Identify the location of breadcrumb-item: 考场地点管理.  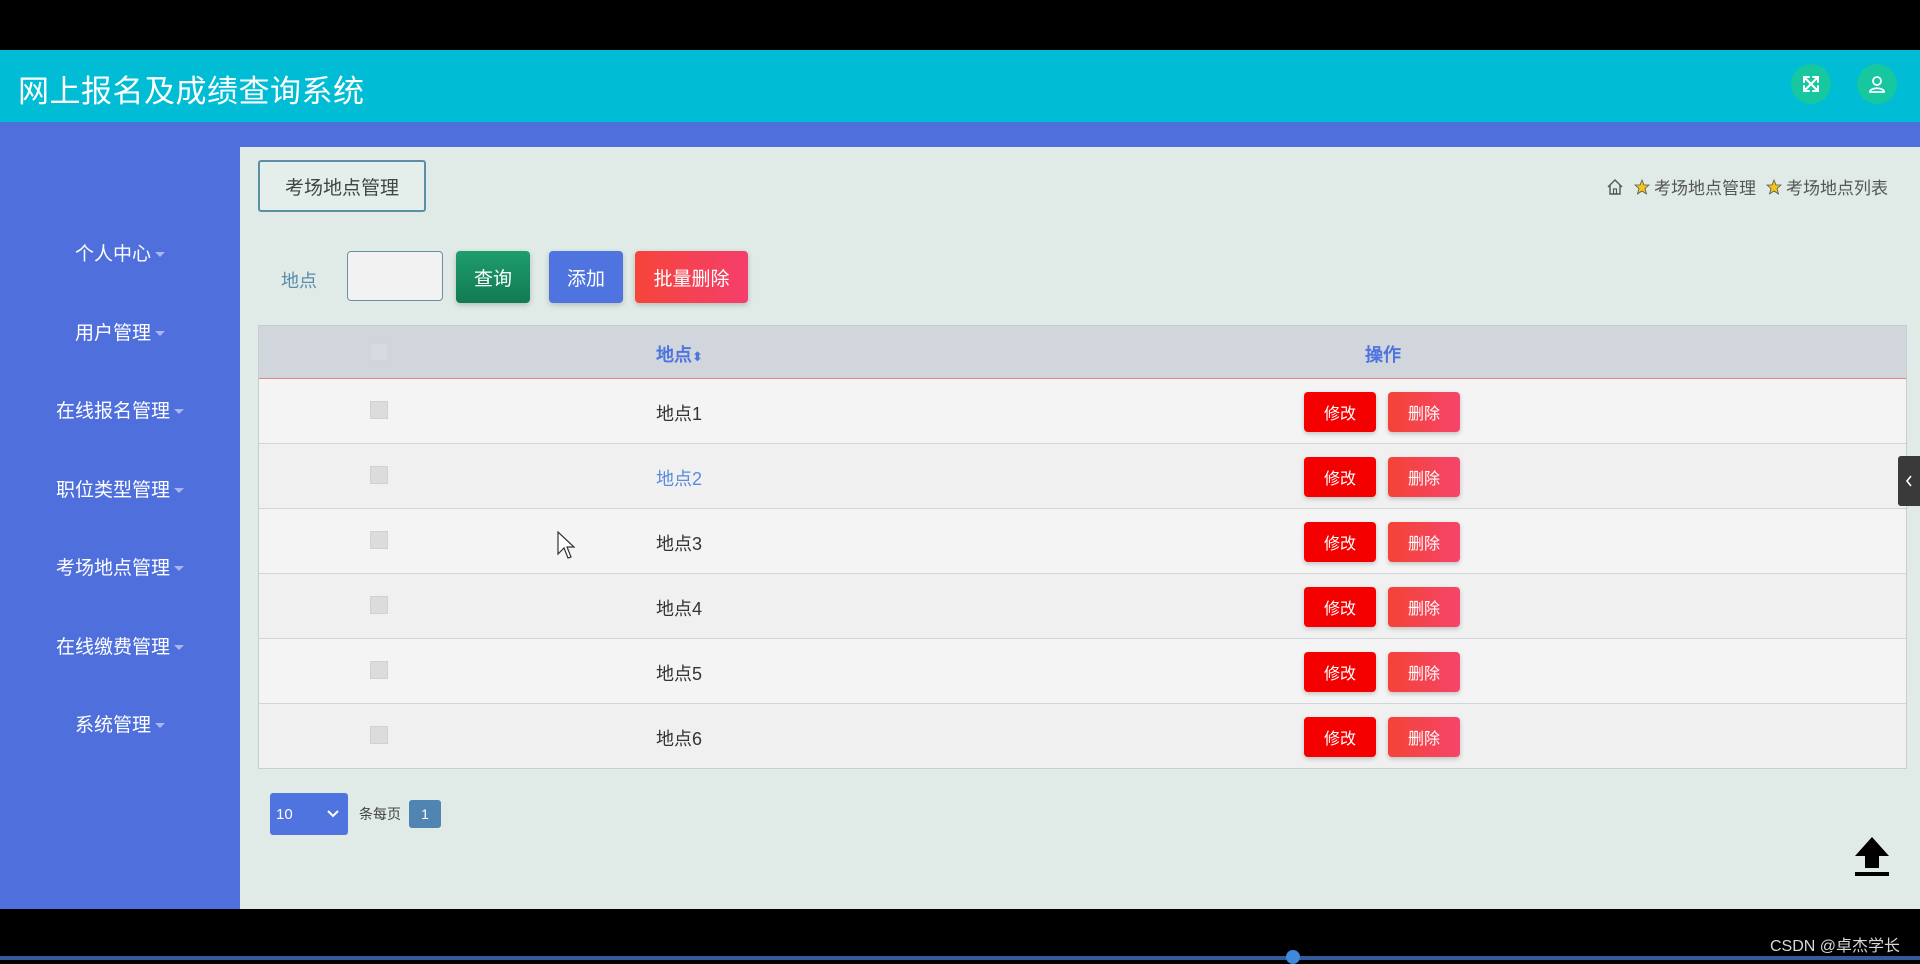
(1705, 186).